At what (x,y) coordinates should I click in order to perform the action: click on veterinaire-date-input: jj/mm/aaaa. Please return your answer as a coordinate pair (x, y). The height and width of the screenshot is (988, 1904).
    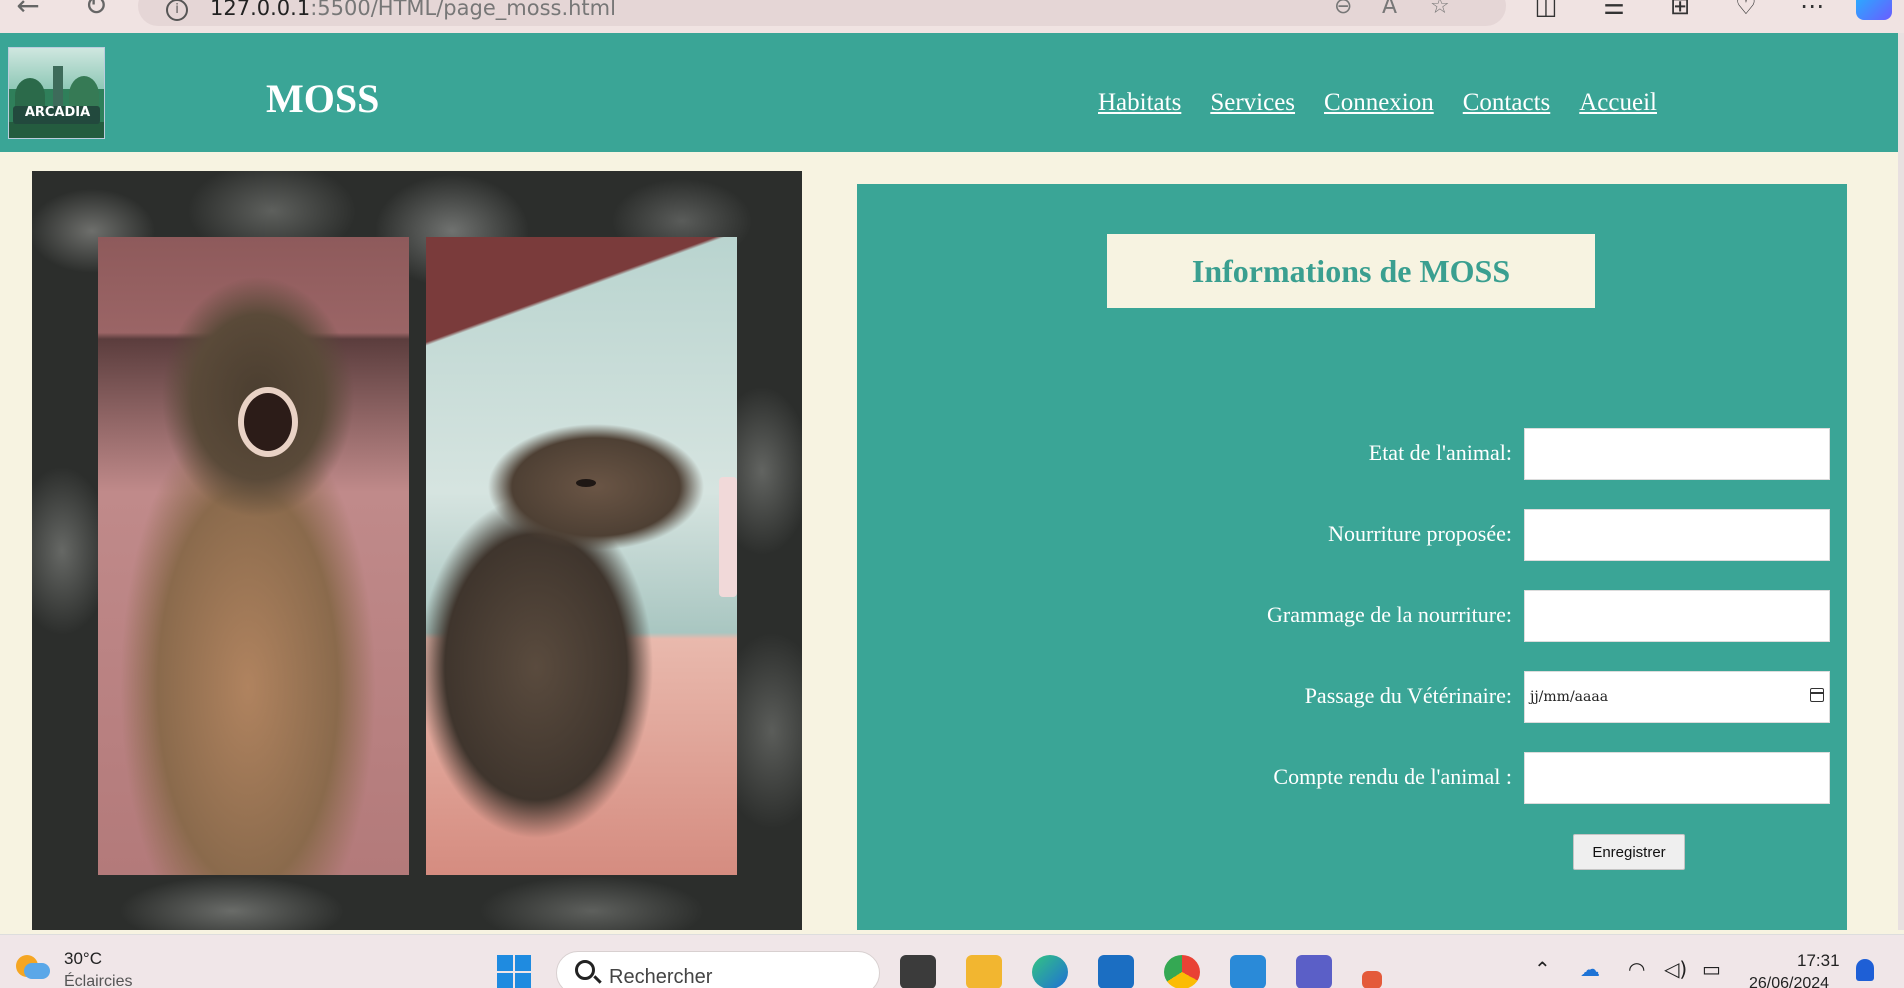
    Looking at the image, I should click on (1677, 697).